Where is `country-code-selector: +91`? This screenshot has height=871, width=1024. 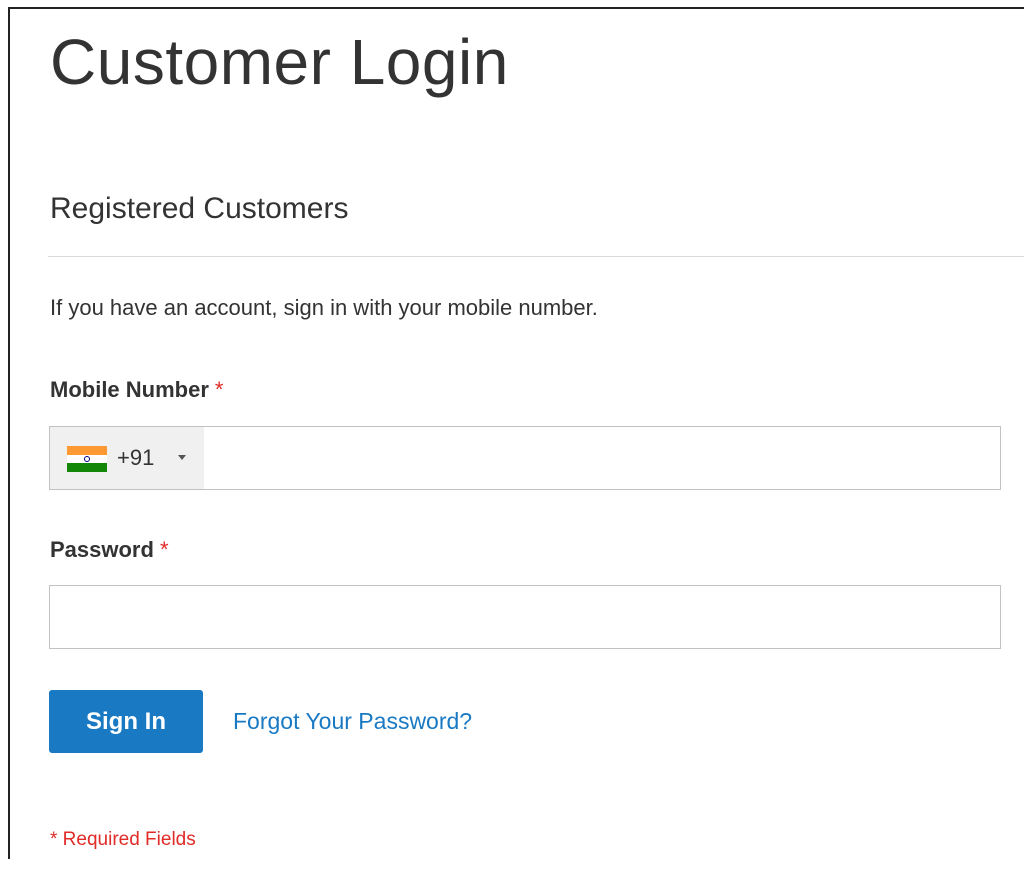 country-code-selector: +91 is located at coordinates (127, 458).